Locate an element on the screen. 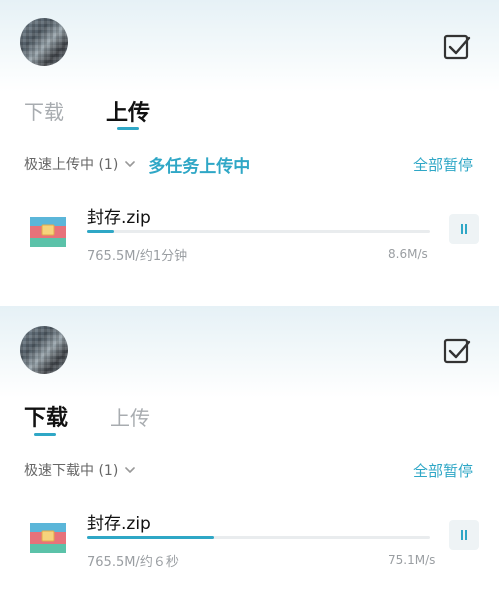 Image resolution: width=499 pixels, height=602 pixels. transfer-item: 封存.zip 765.5M/约６秒 75.1M/s is located at coordinates (251, 544).